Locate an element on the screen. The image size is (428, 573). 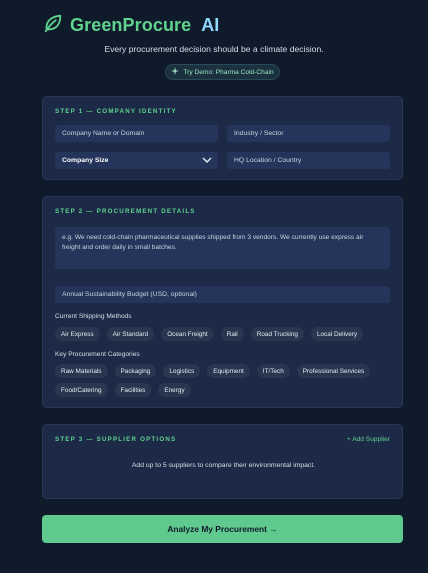
try-demo-button: Try Demo: Pharma Cold-Chain is located at coordinates (222, 72).